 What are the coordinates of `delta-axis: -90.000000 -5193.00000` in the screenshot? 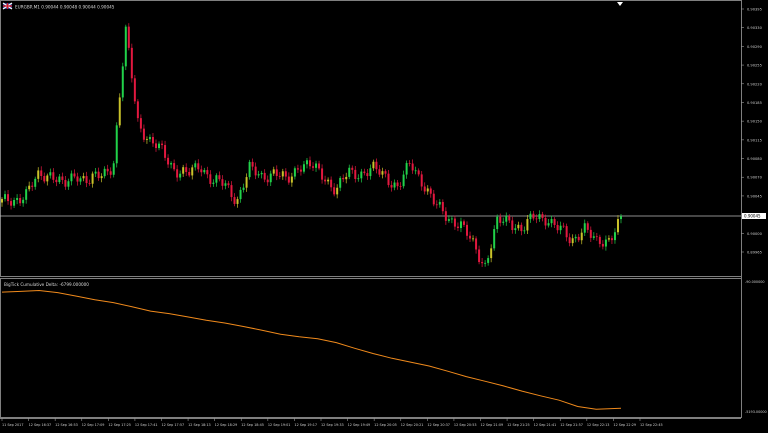 It's located at (756, 347).